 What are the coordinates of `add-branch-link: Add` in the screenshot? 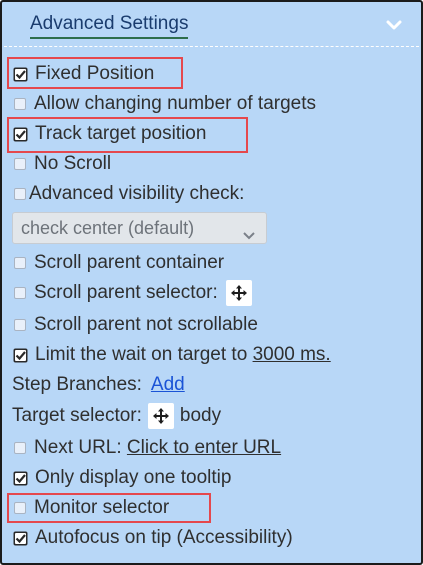 It's located at (168, 385).